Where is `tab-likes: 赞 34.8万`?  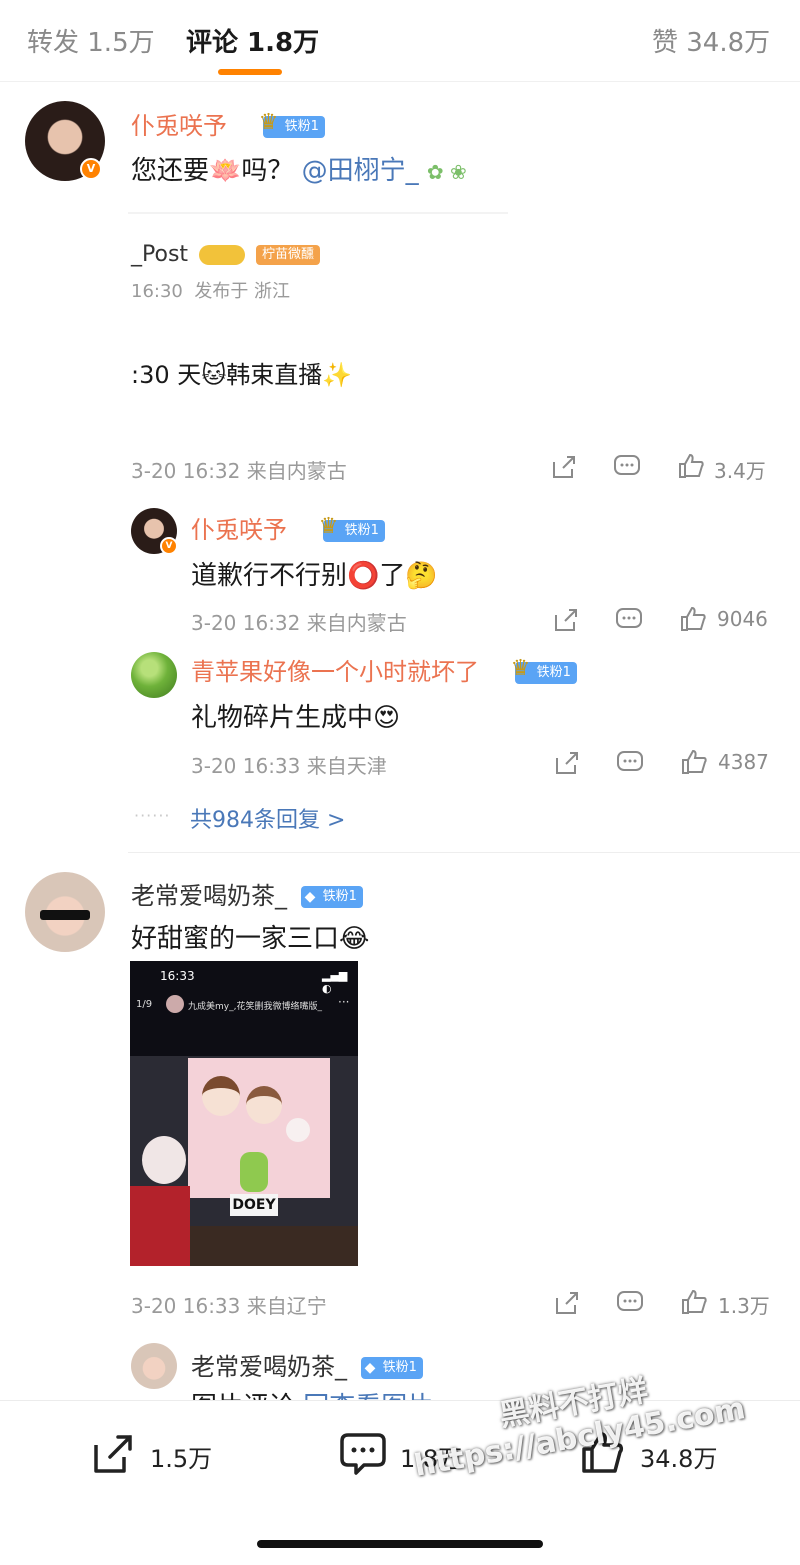 tab-likes: 赞 34.8万 is located at coordinates (711, 40).